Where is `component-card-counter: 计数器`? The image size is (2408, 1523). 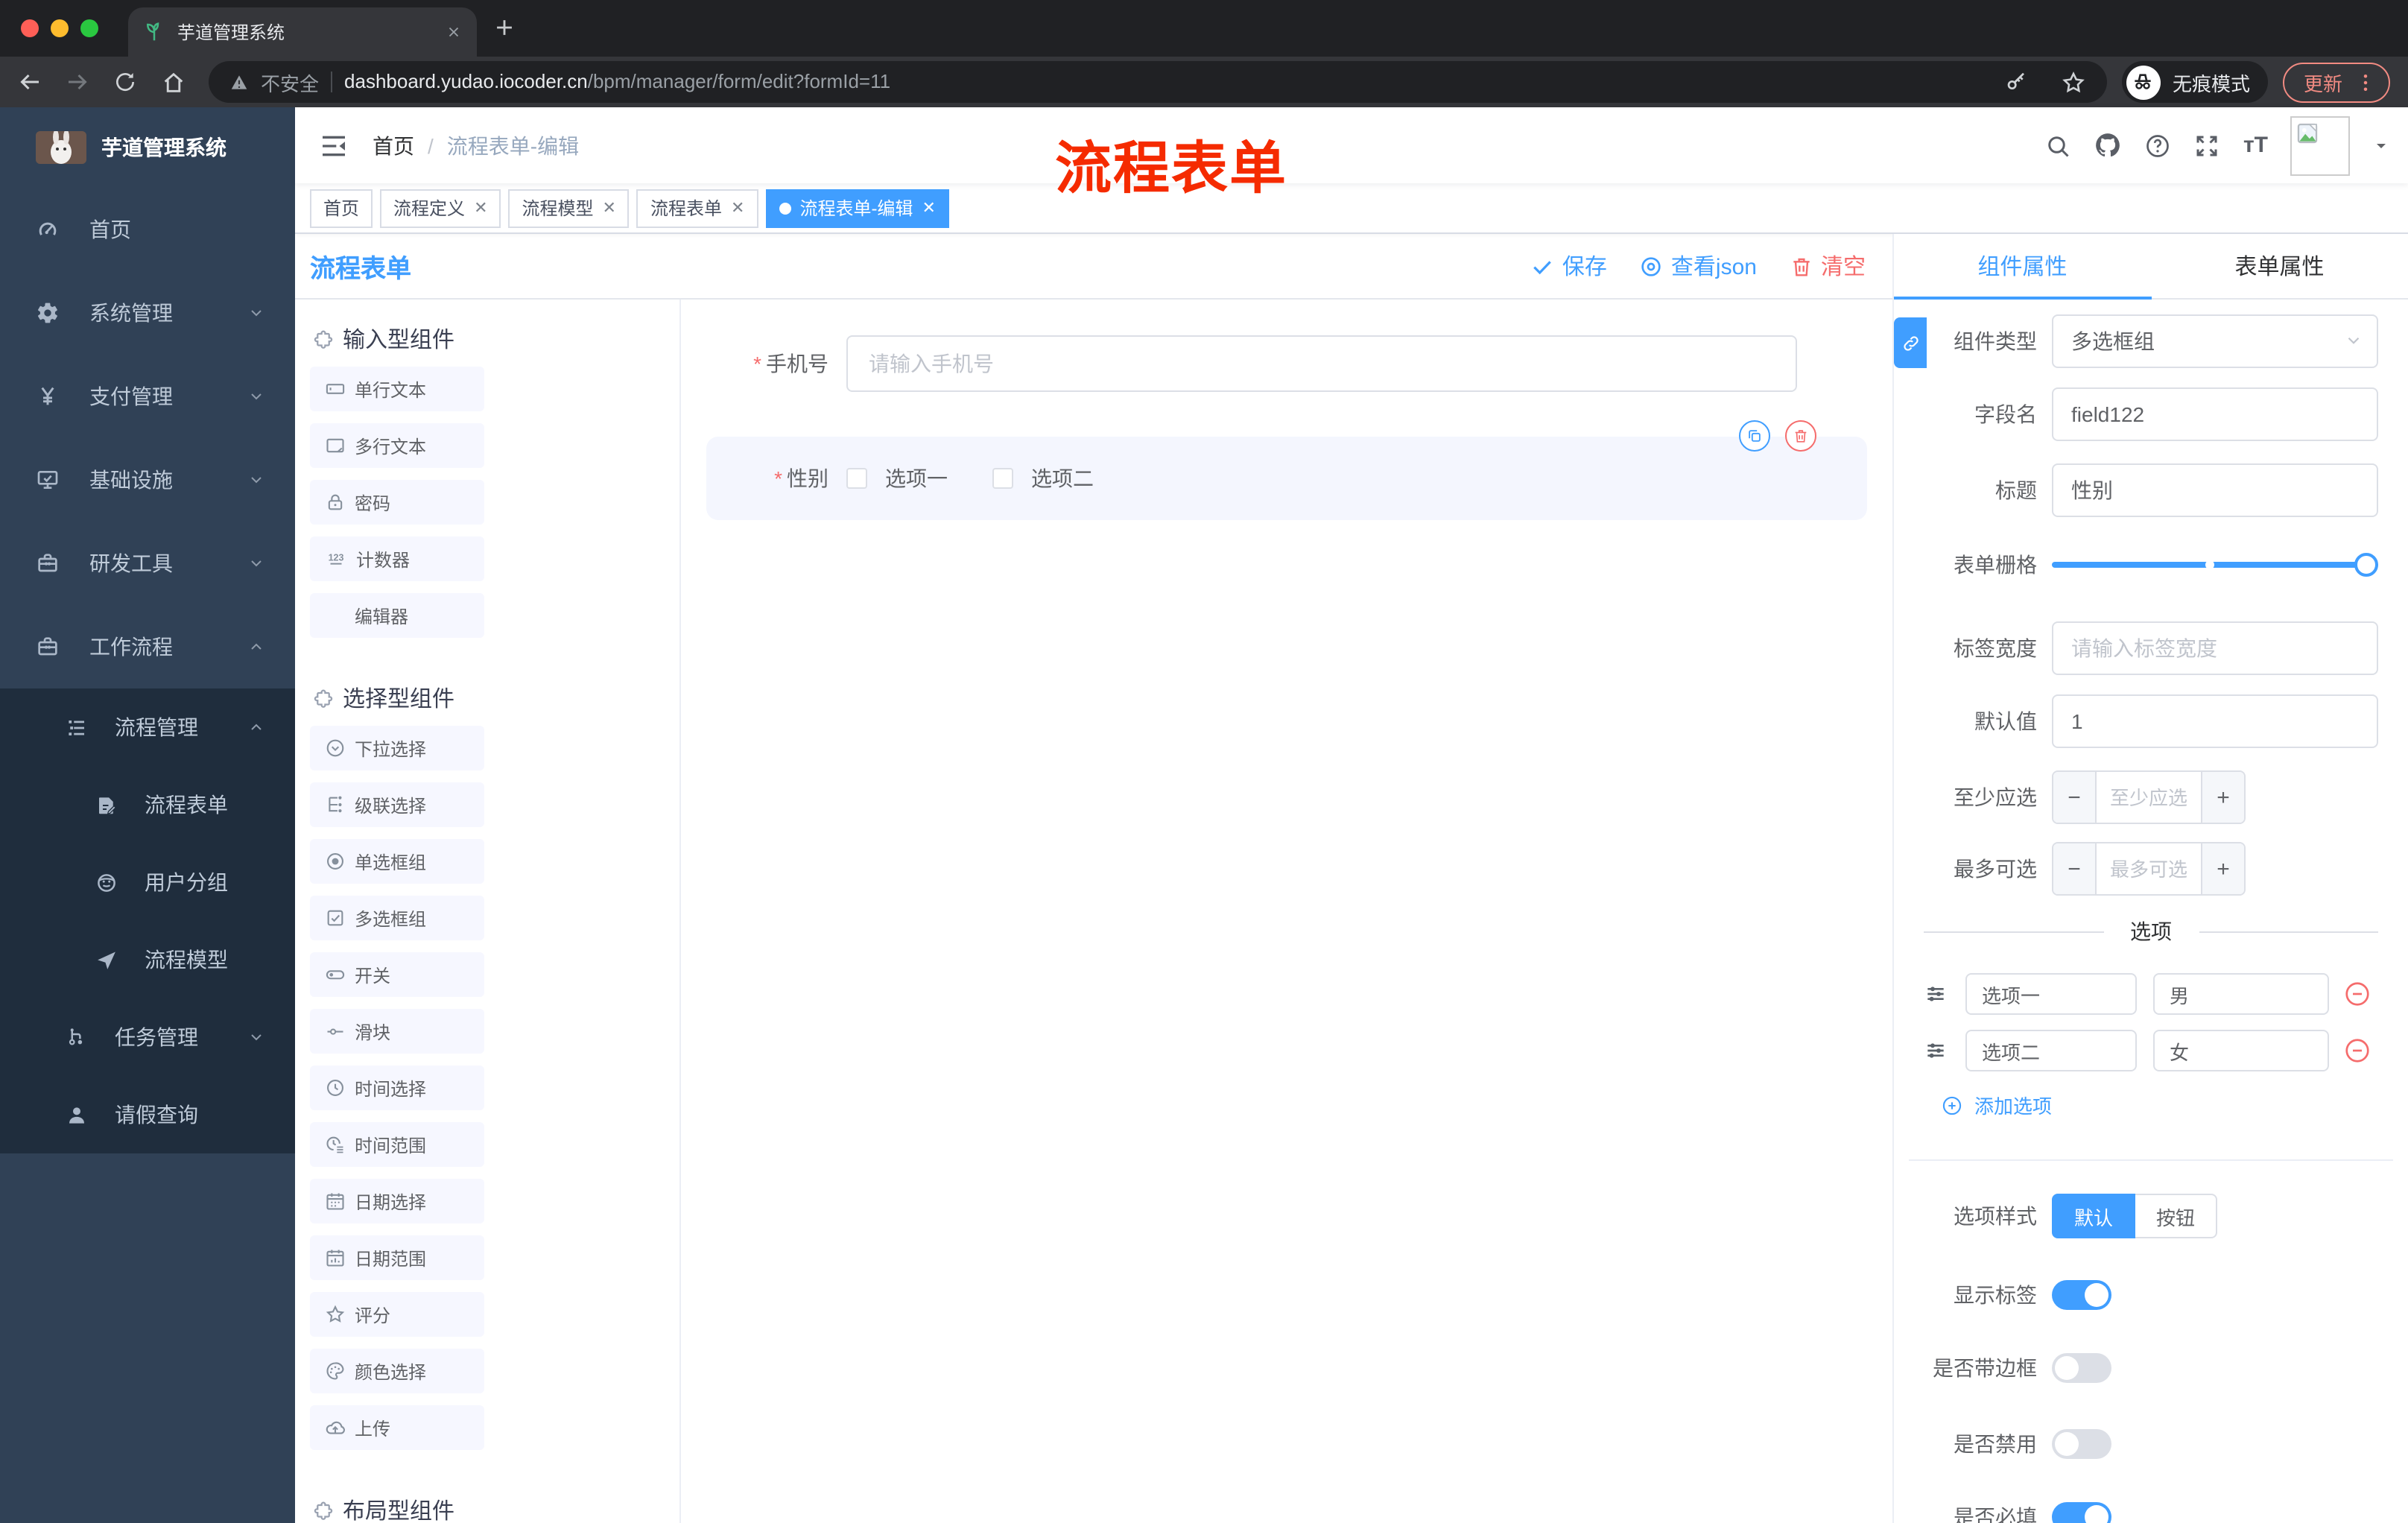
component-card-counter: 计数器 is located at coordinates (397, 559).